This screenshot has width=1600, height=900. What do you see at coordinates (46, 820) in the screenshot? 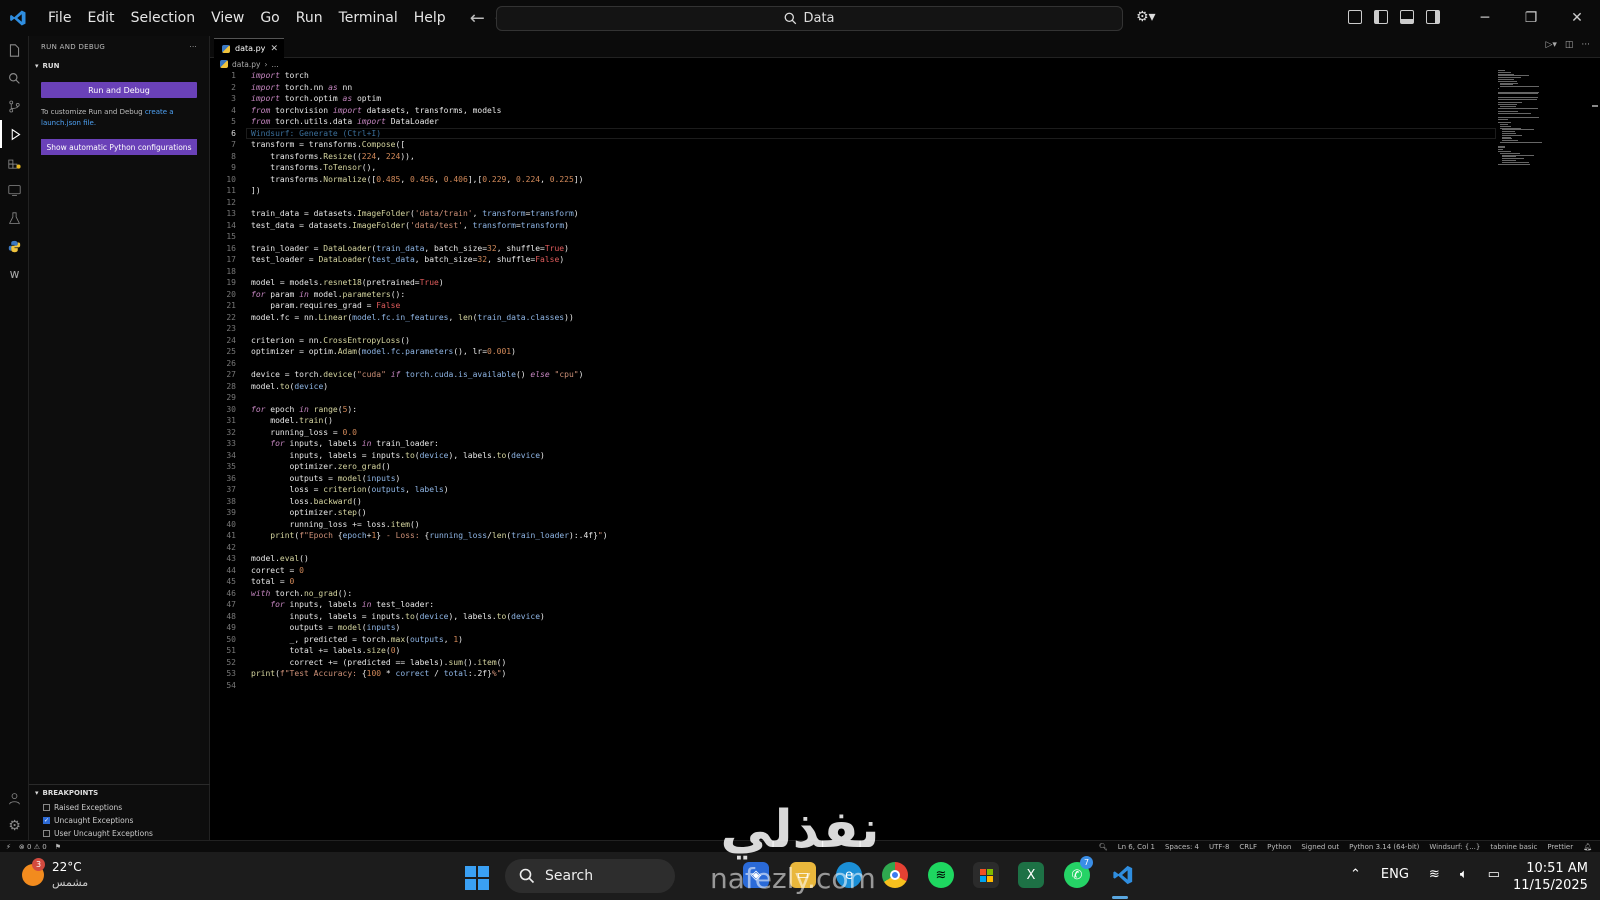
I see `breakpoint-checkbox: ✓` at bounding box center [46, 820].